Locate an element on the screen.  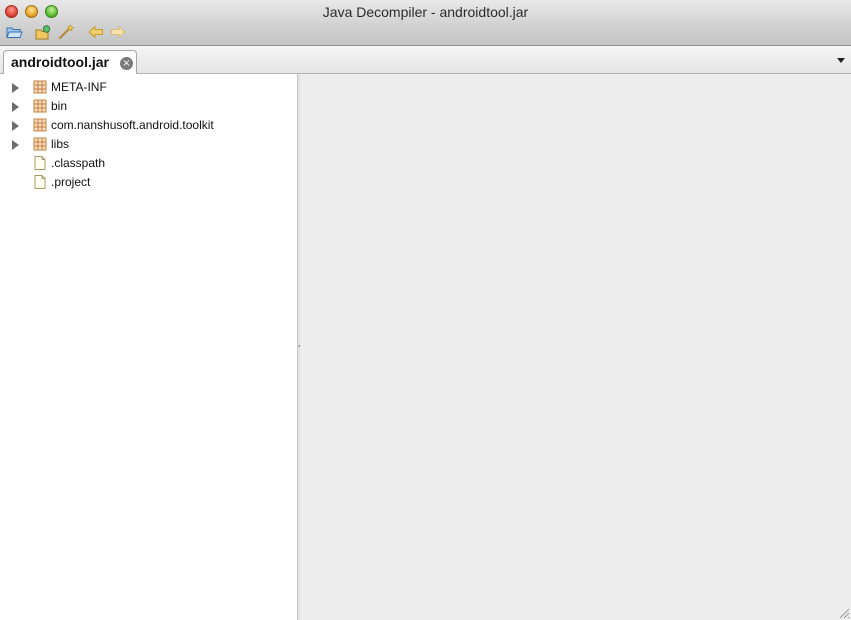
forward-button is located at coordinates (118, 32).